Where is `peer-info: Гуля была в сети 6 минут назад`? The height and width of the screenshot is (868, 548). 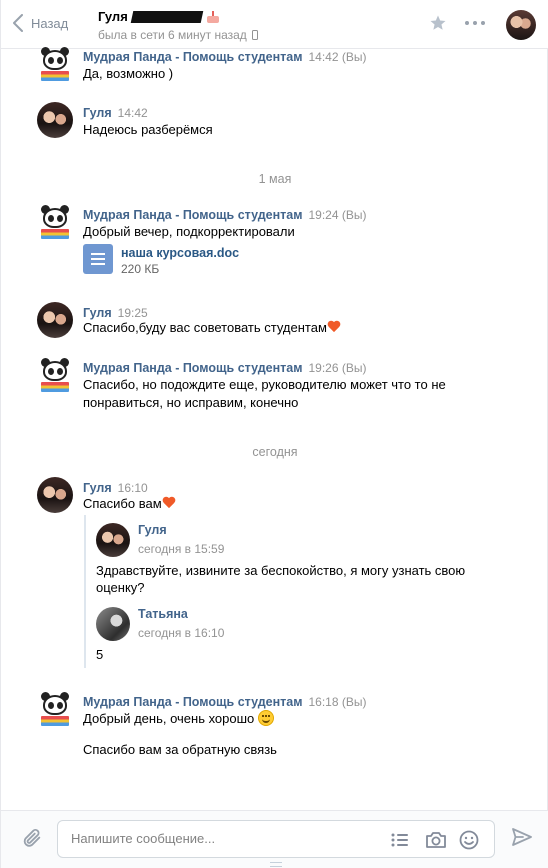 peer-info: Гуля была в сети 6 минут назад is located at coordinates (178, 25).